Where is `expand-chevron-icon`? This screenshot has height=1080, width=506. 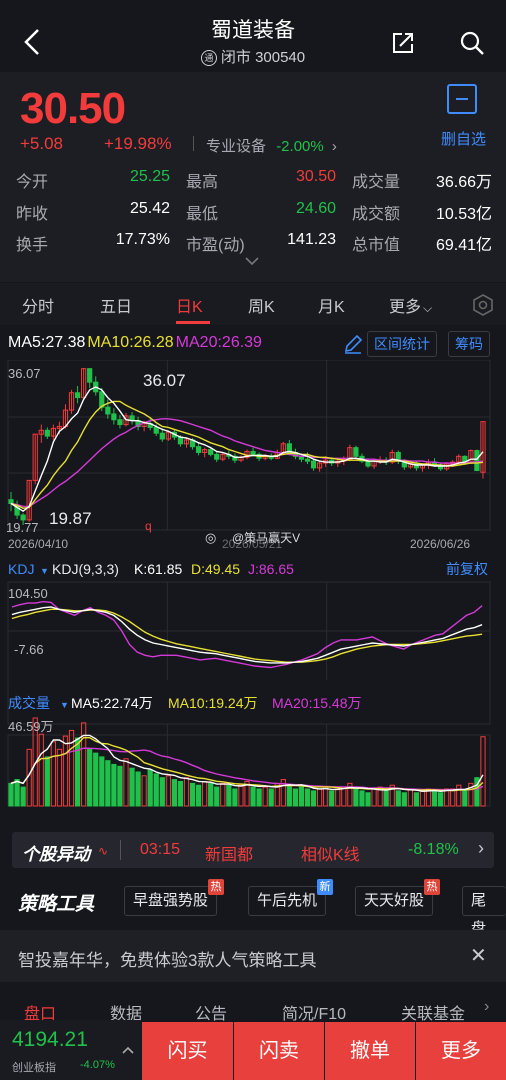
expand-chevron-icon is located at coordinates (252, 261).